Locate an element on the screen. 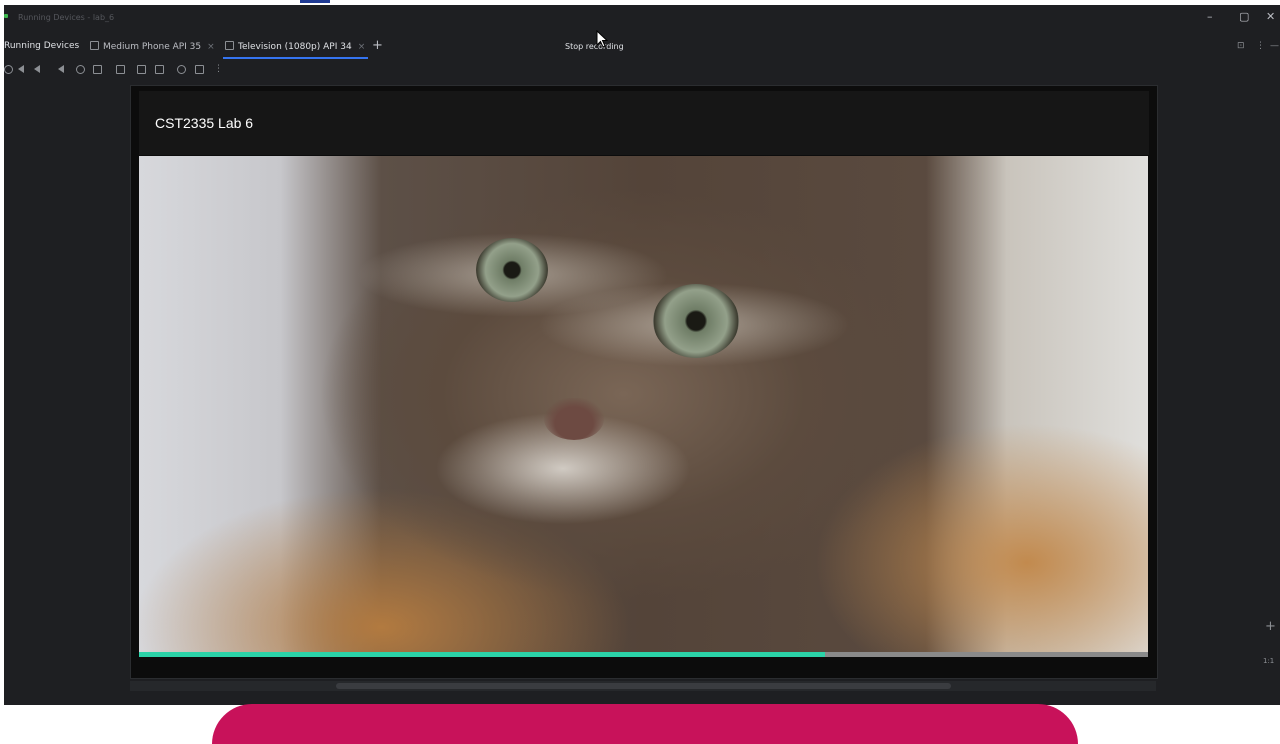  hide-panel-icon: — is located at coordinates (1274, 46).